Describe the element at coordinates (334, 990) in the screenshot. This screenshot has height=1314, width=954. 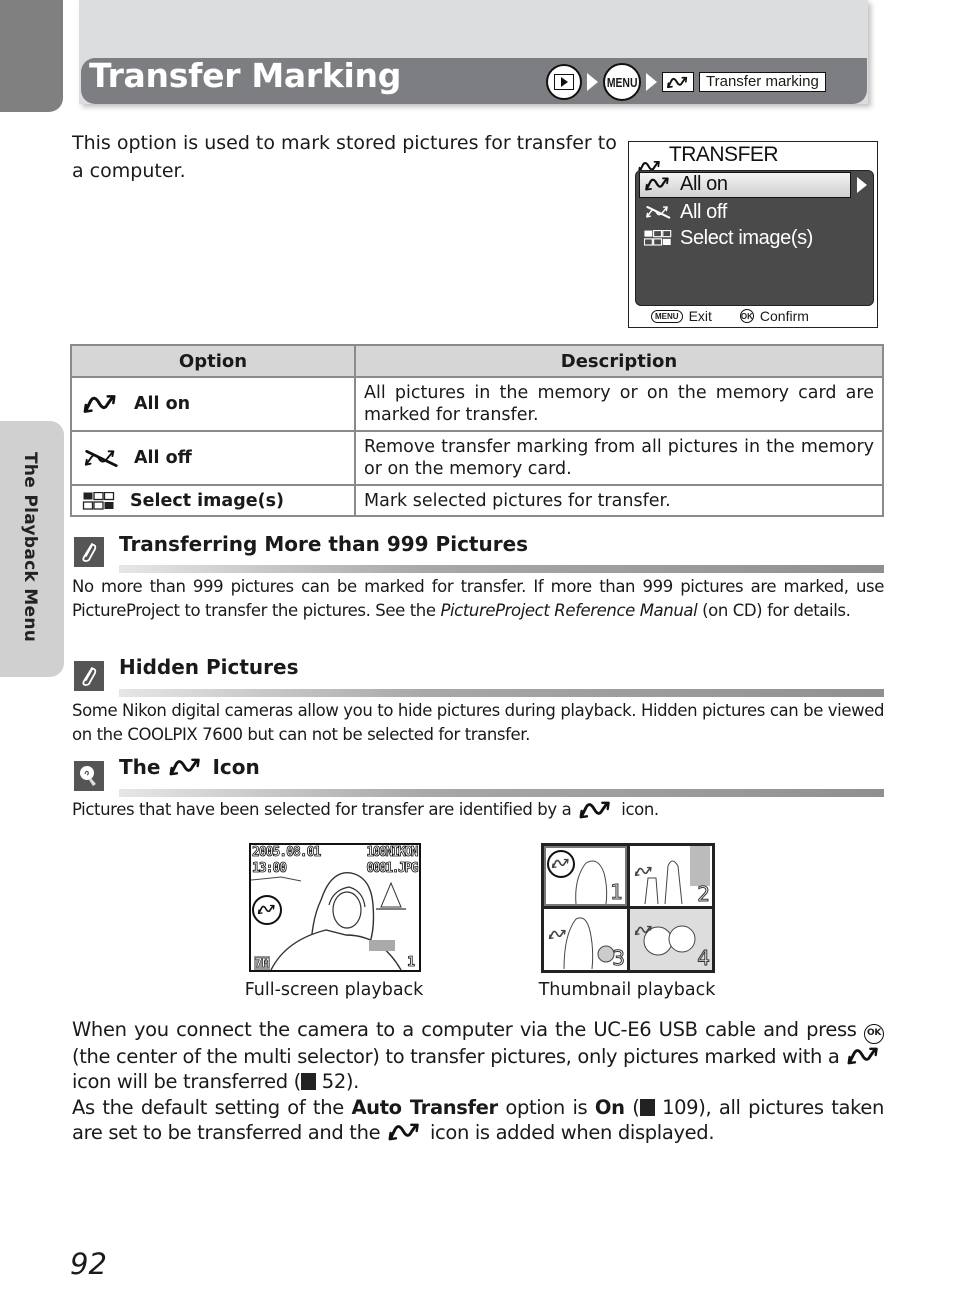
I see `fullscreen-caption: Full-screen playback` at that location.